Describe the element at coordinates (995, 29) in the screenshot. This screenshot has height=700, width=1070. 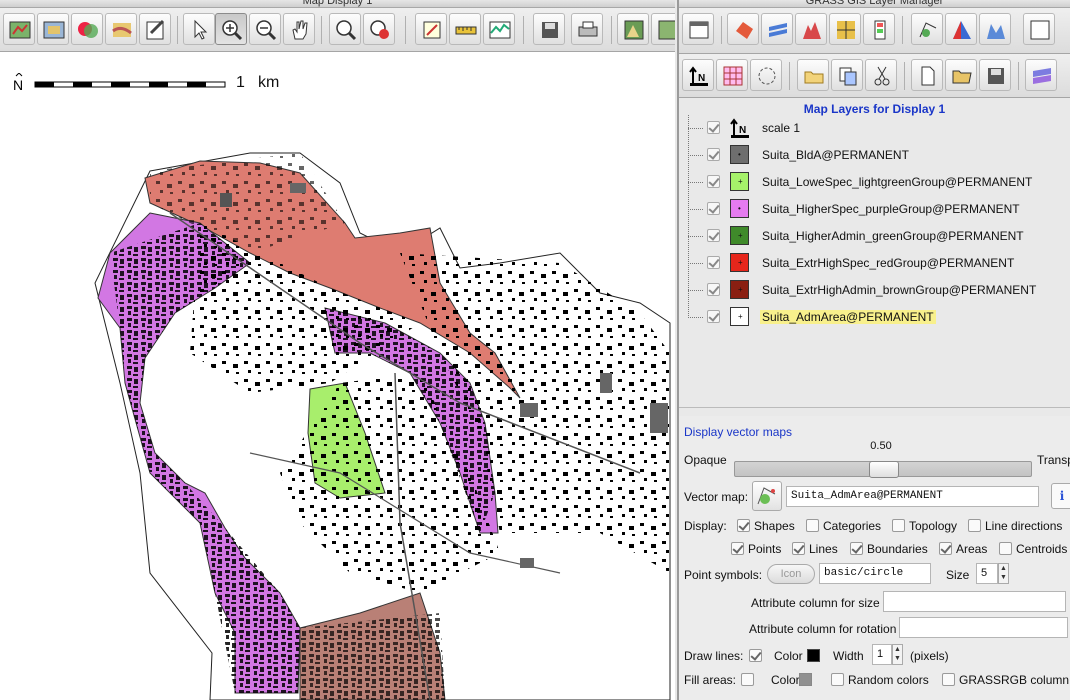
I see `add-chart-icon` at that location.